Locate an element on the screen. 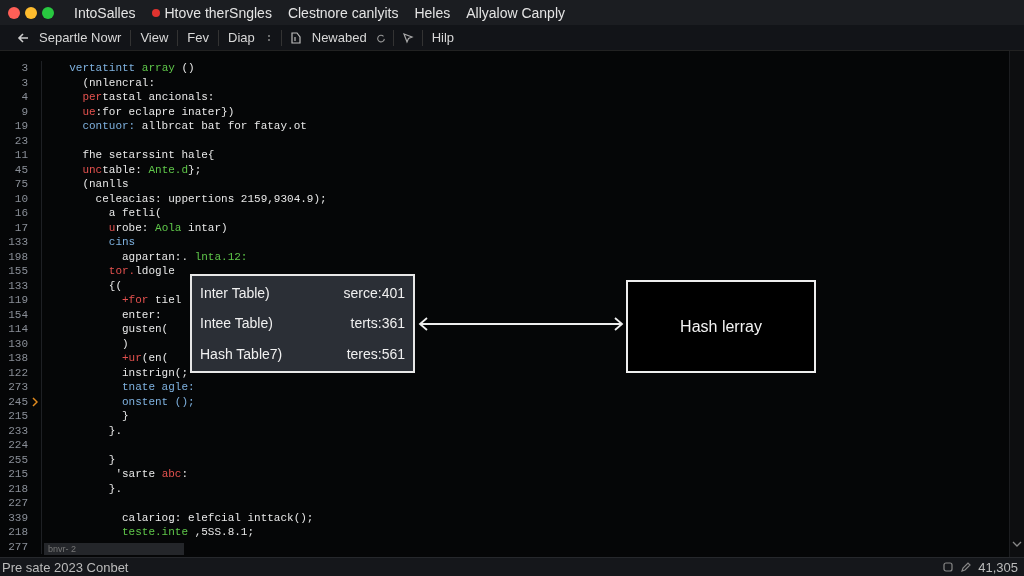 This screenshot has height=576, width=1024. code-line: 'sarte abc: is located at coordinates (151, 474).